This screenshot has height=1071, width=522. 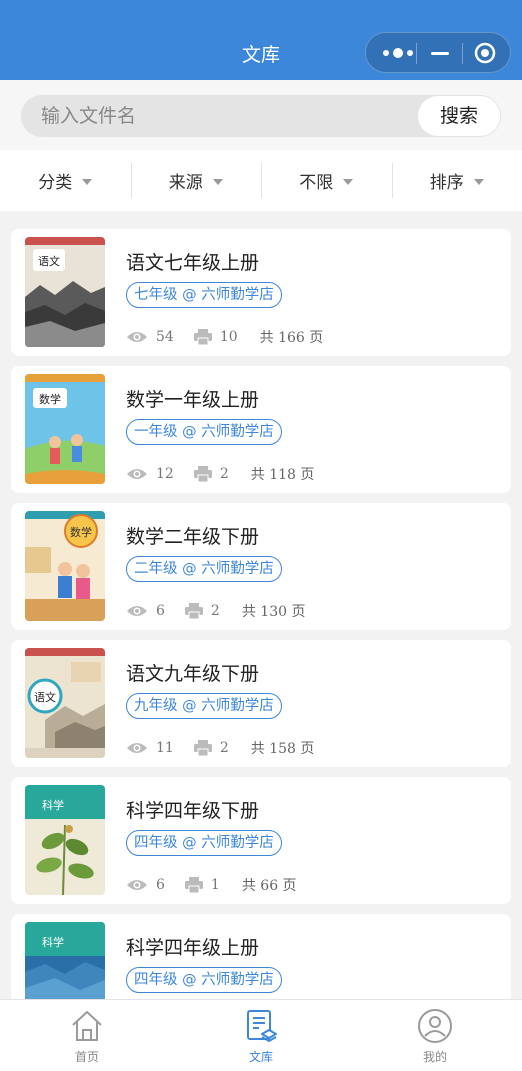 I want to click on filter-bar: 分类 来源 不限 排序, so click(x=261, y=180).